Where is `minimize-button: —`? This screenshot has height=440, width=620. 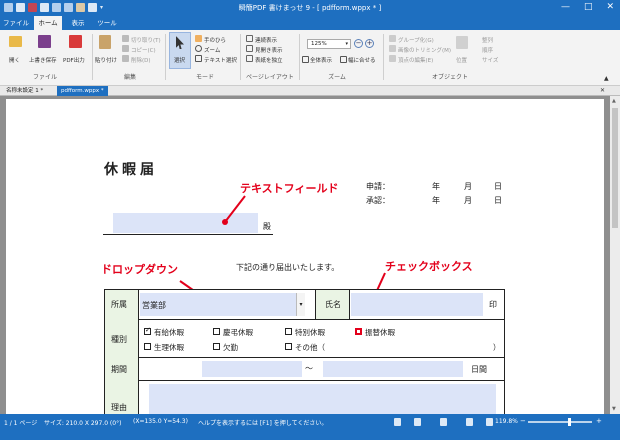 minimize-button: — is located at coordinates (565, 7).